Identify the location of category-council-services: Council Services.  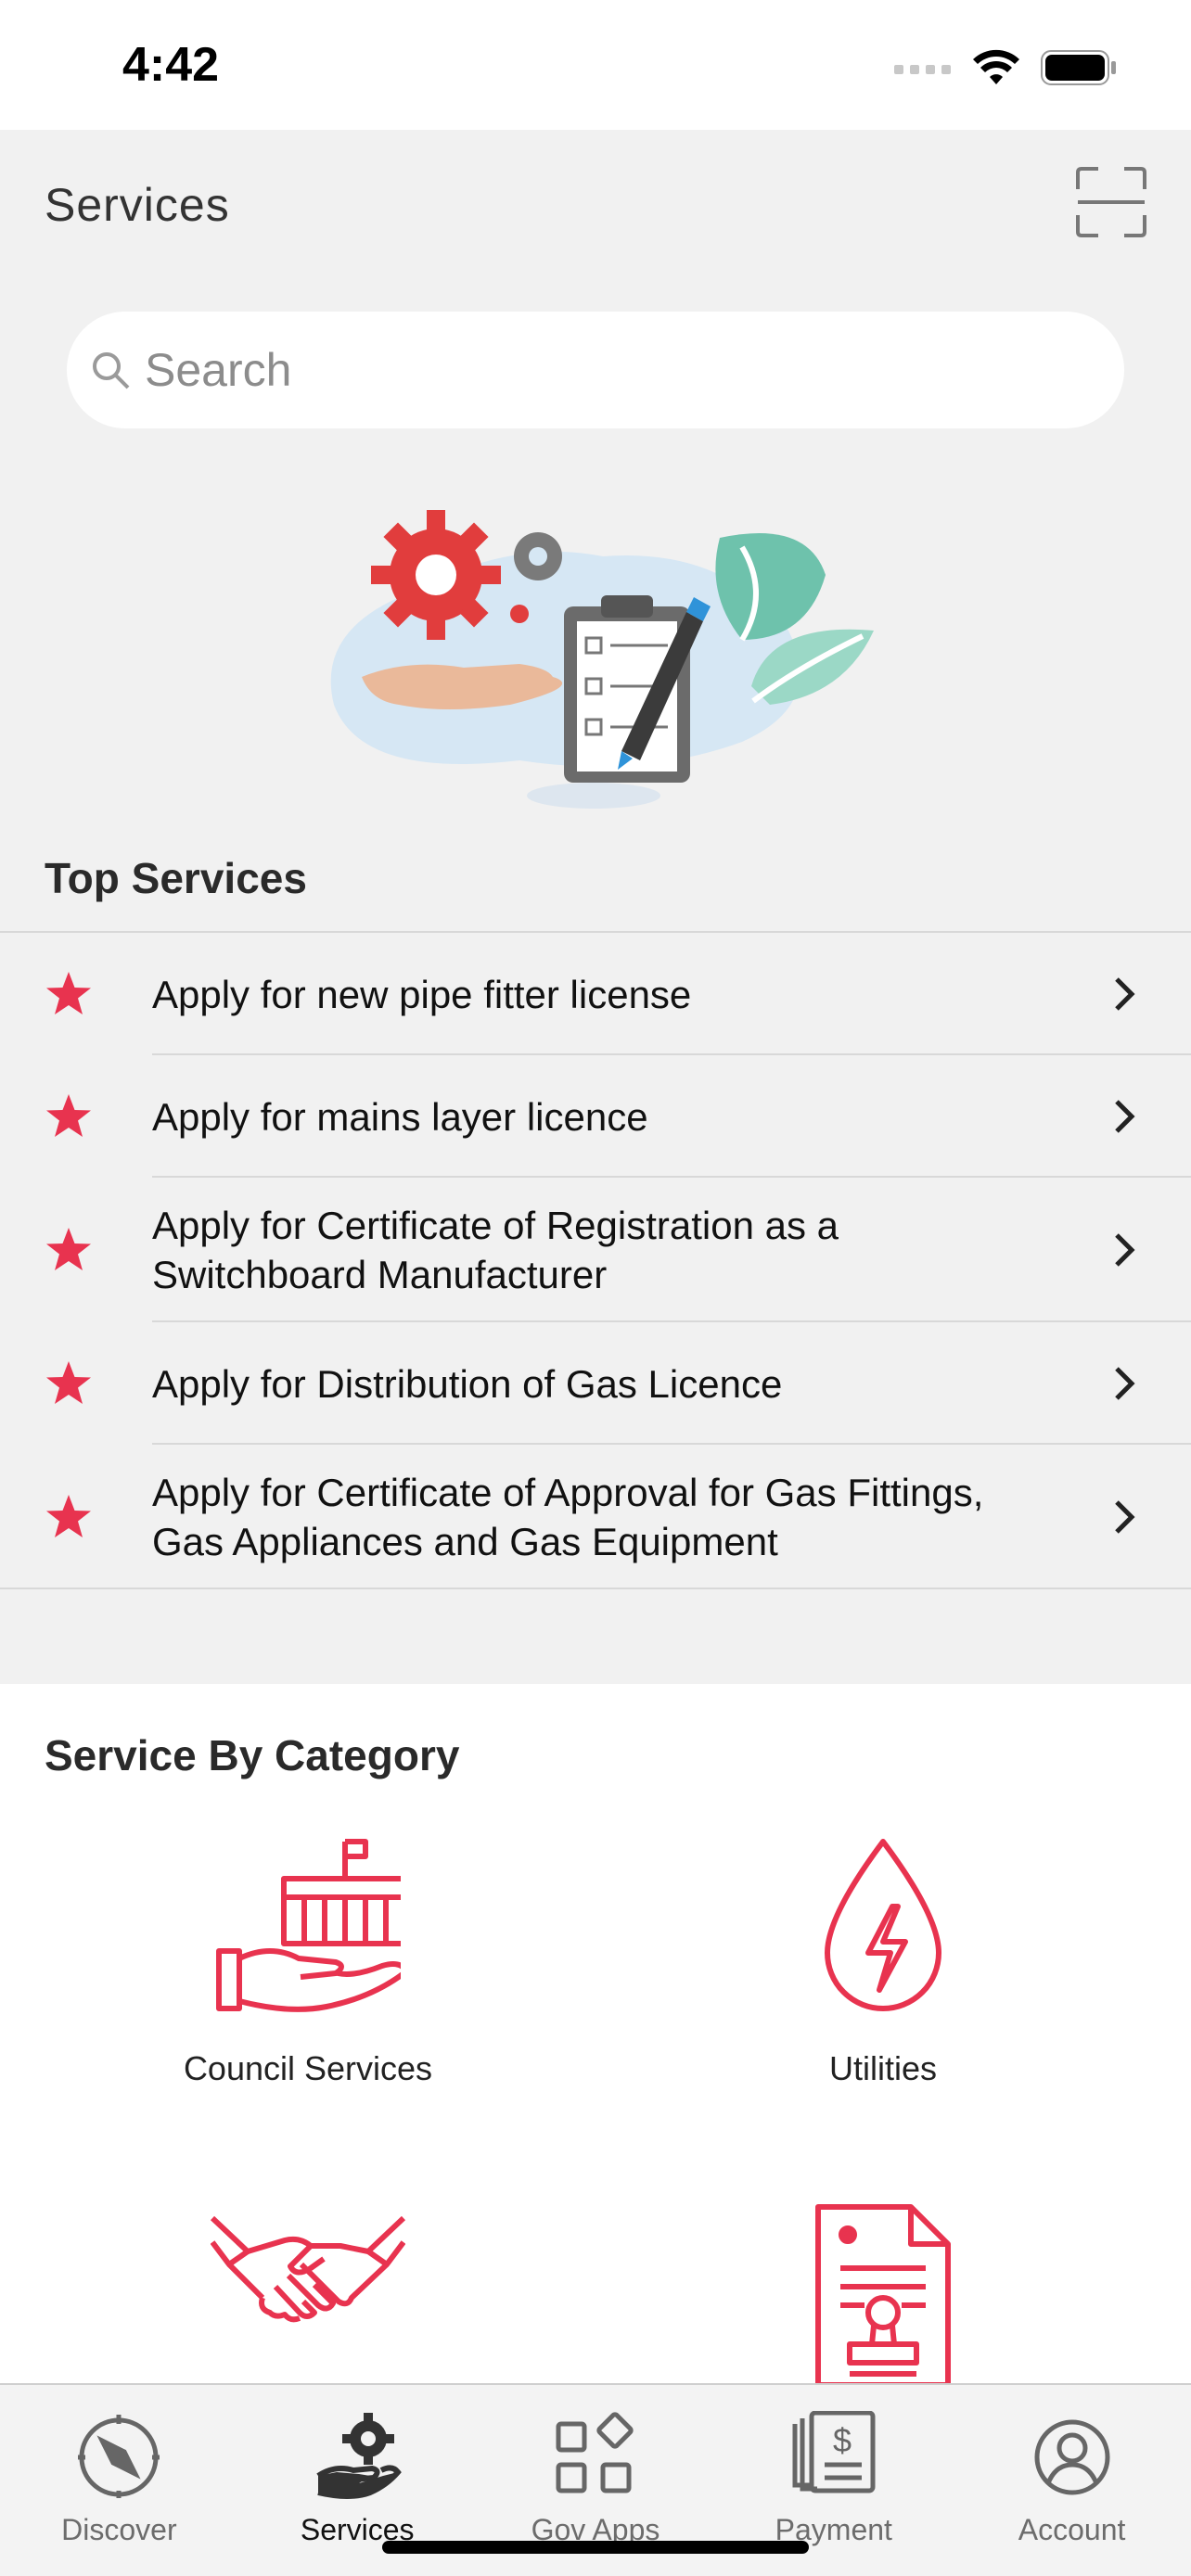
(308, 1960).